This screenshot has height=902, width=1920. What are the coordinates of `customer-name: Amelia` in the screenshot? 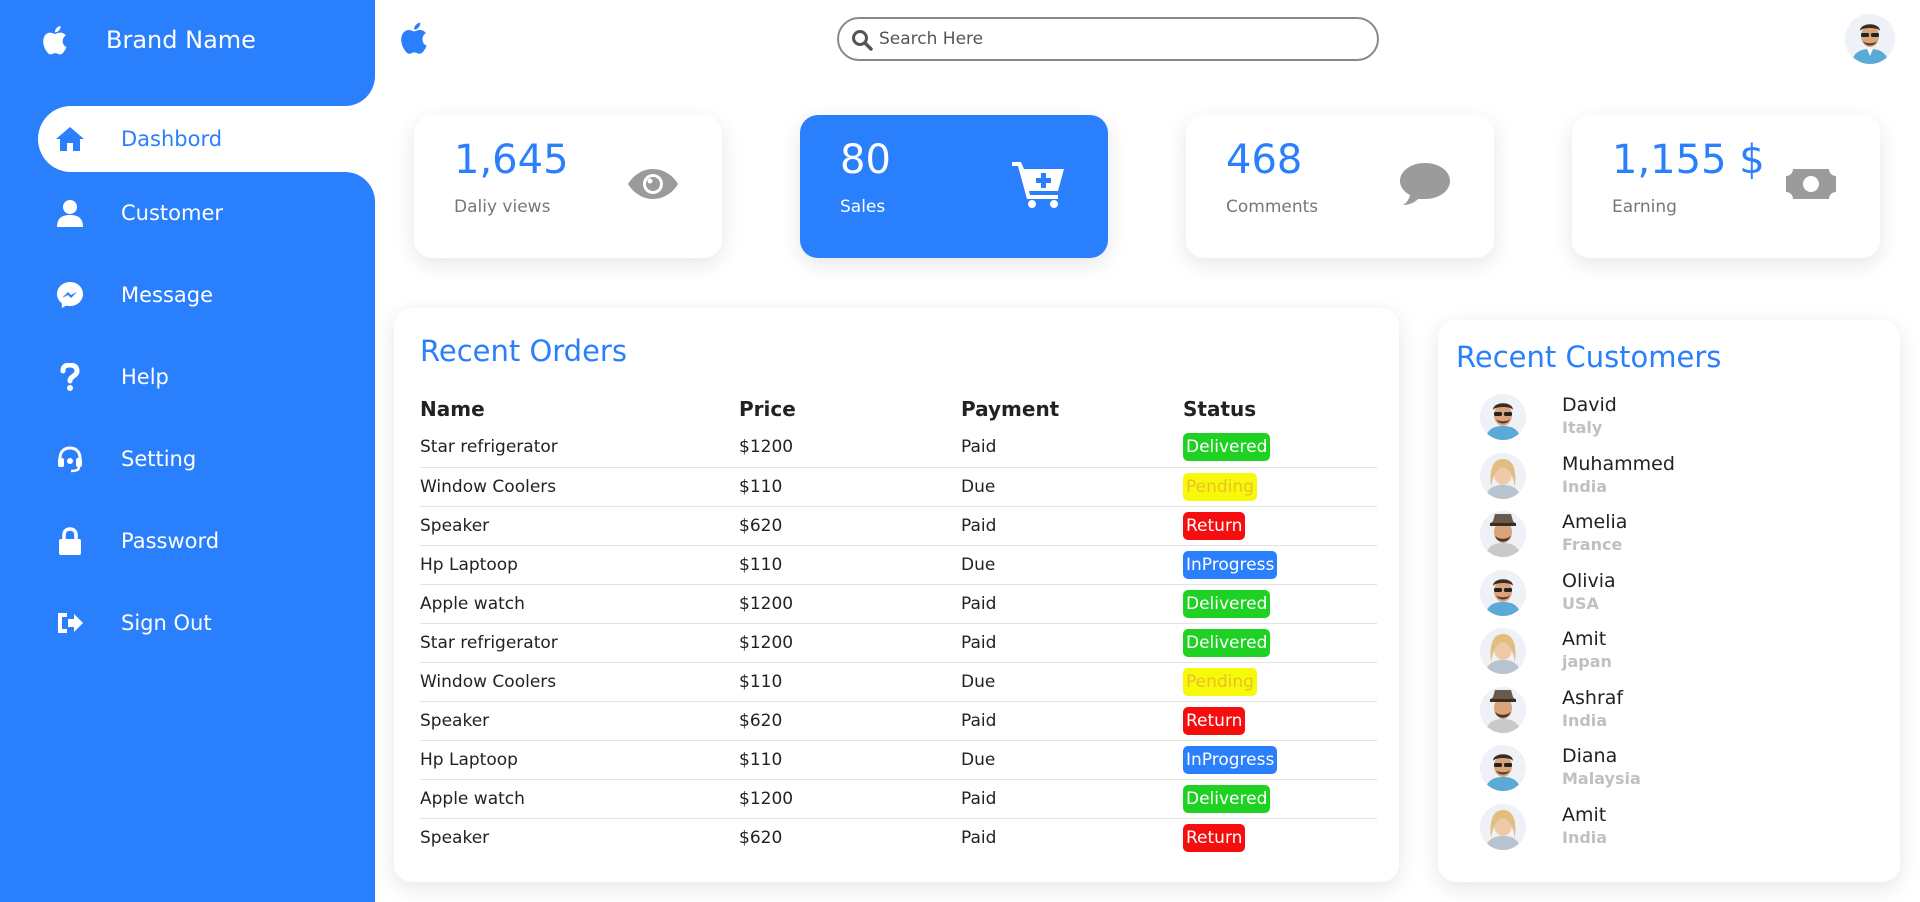 It's located at (1595, 522).